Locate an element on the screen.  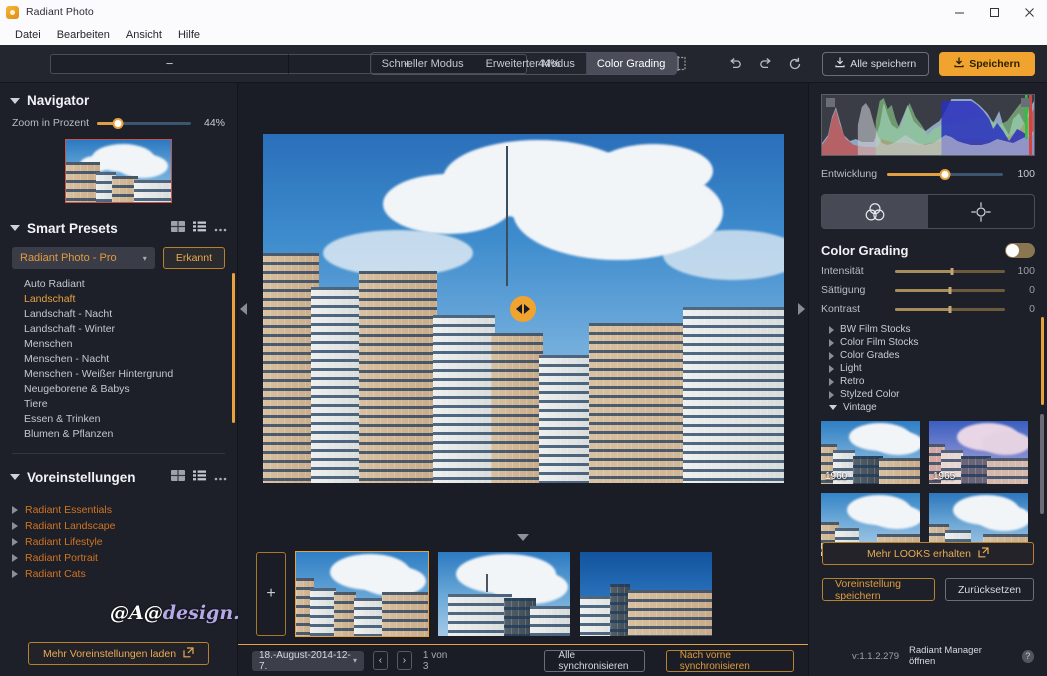
list-item: Radiant Essentials is located at coordinates (118, 510).